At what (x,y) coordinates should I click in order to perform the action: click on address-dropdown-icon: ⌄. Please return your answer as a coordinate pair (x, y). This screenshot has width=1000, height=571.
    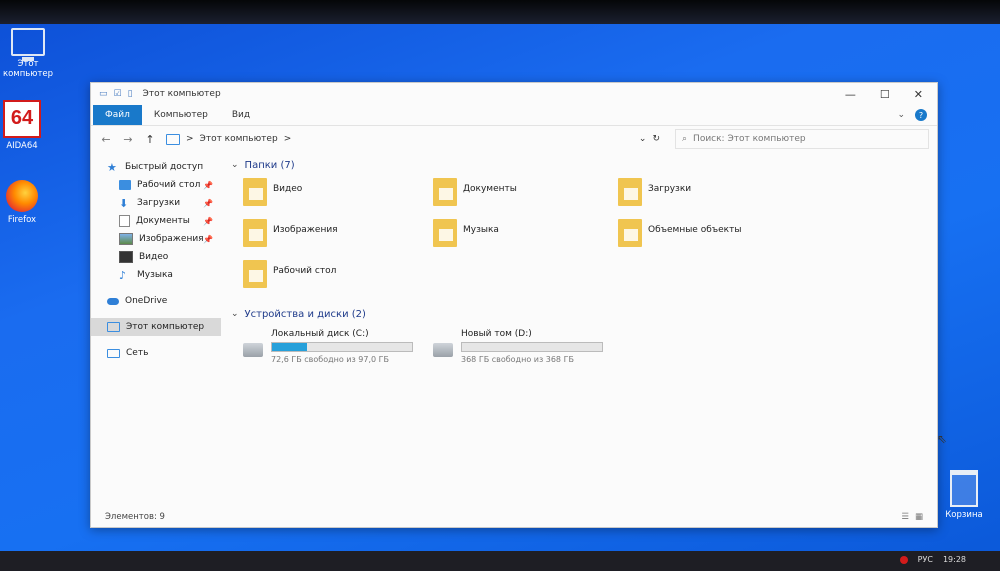
    Looking at the image, I should click on (643, 139).